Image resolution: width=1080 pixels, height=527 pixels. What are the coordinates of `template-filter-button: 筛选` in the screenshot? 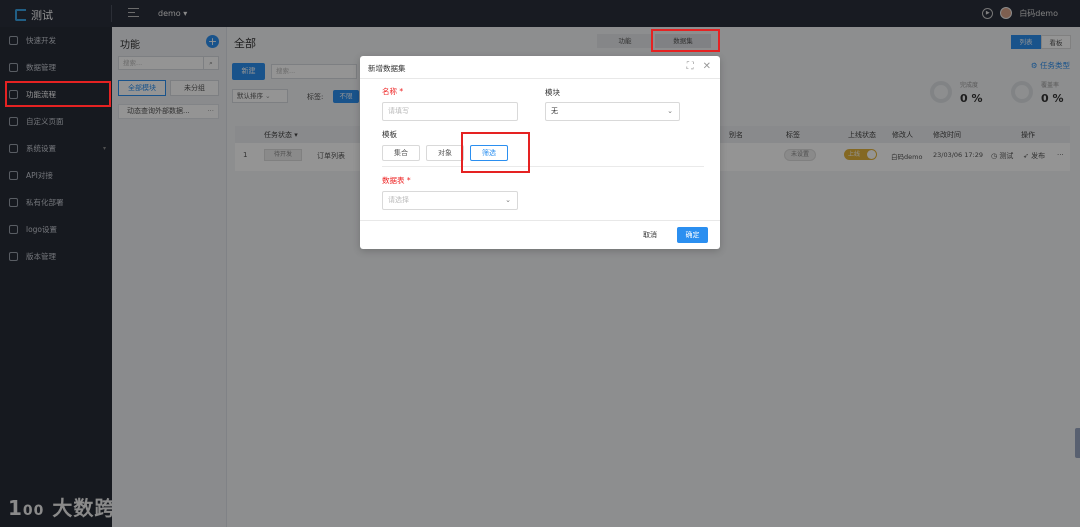 It's located at (489, 153).